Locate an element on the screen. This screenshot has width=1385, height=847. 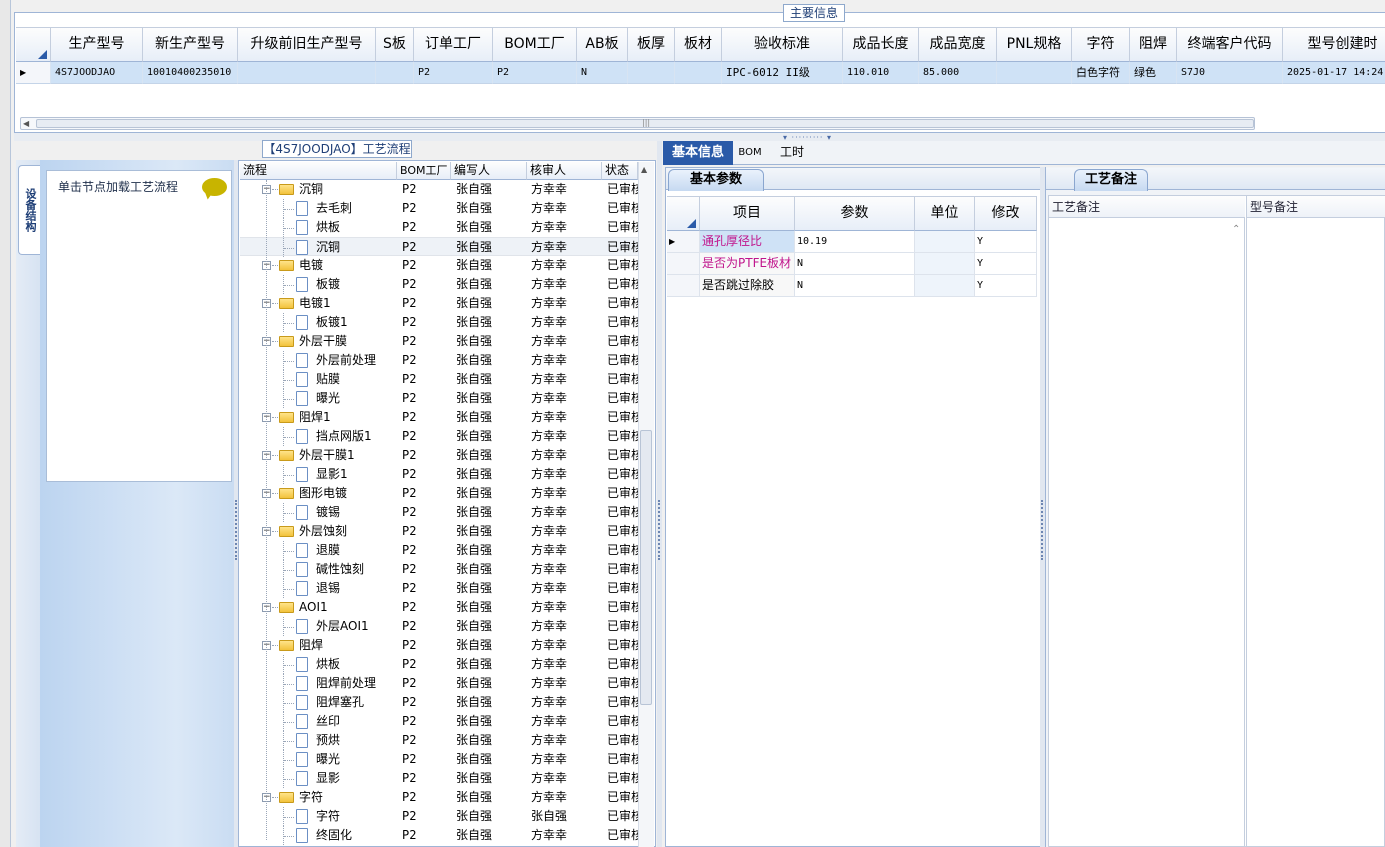
tree-row: − 外层干膜1 P2 张自强 方幸幸 已审核 is located at coordinates (439, 455).